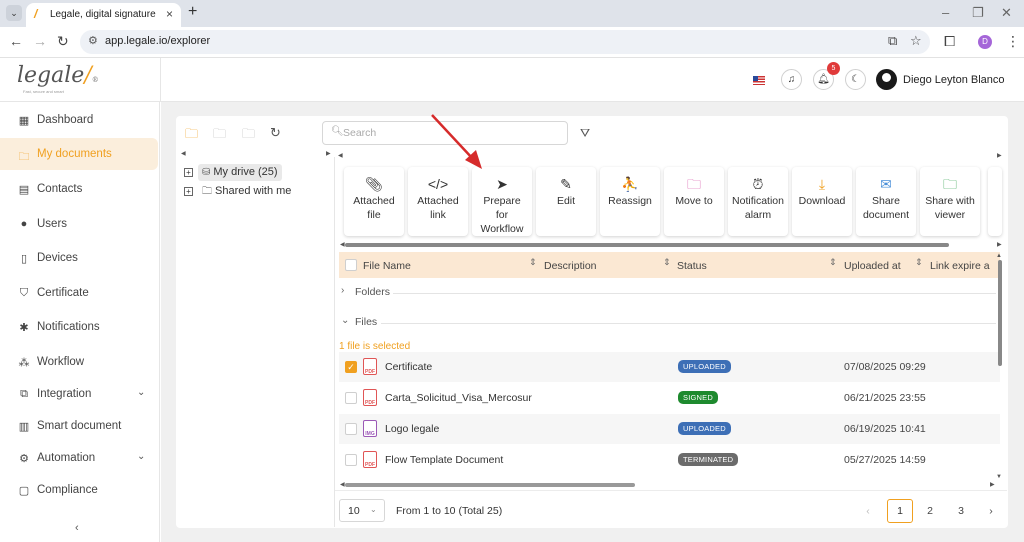 Image resolution: width=1024 pixels, height=542 pixels. Describe the element at coordinates (999, 155) in the screenshot. I see `actions-scroll-right-icon: ▶` at that location.